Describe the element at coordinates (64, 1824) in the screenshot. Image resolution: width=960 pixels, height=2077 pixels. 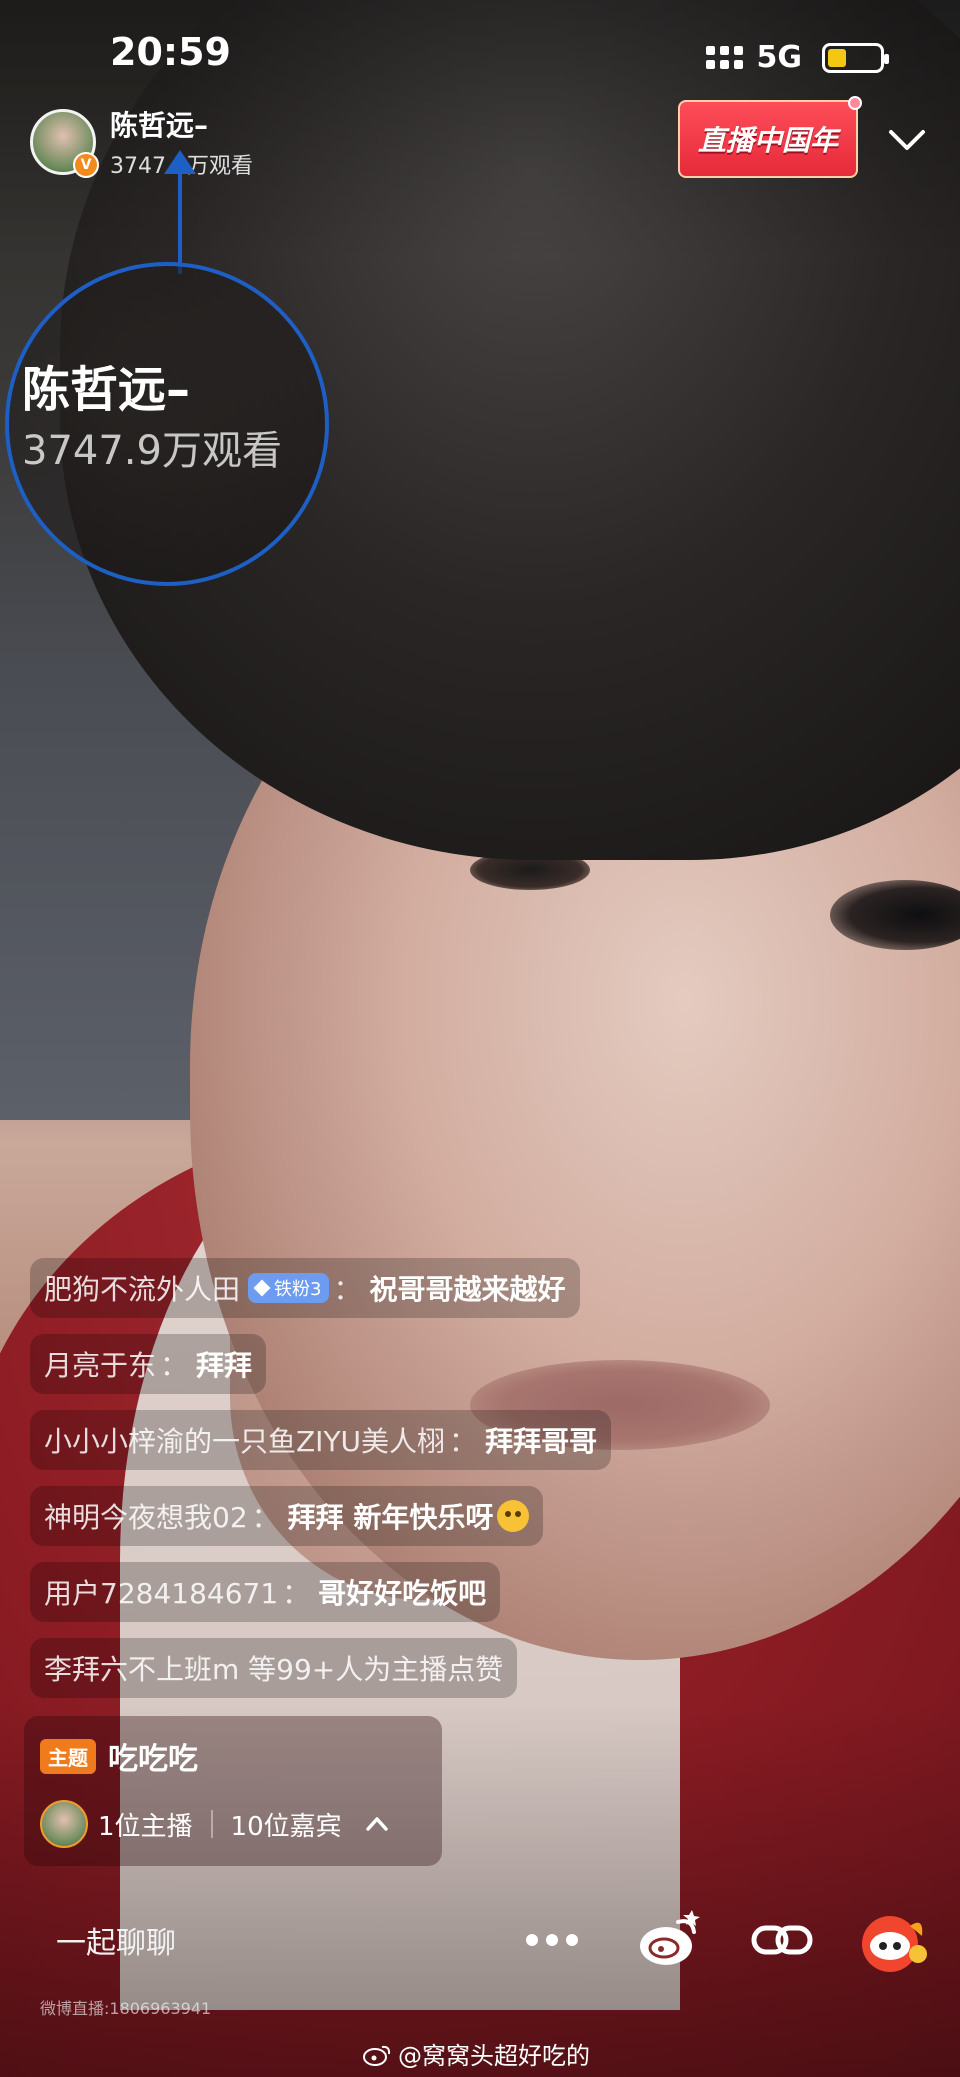
I see `host-avatar` at that location.